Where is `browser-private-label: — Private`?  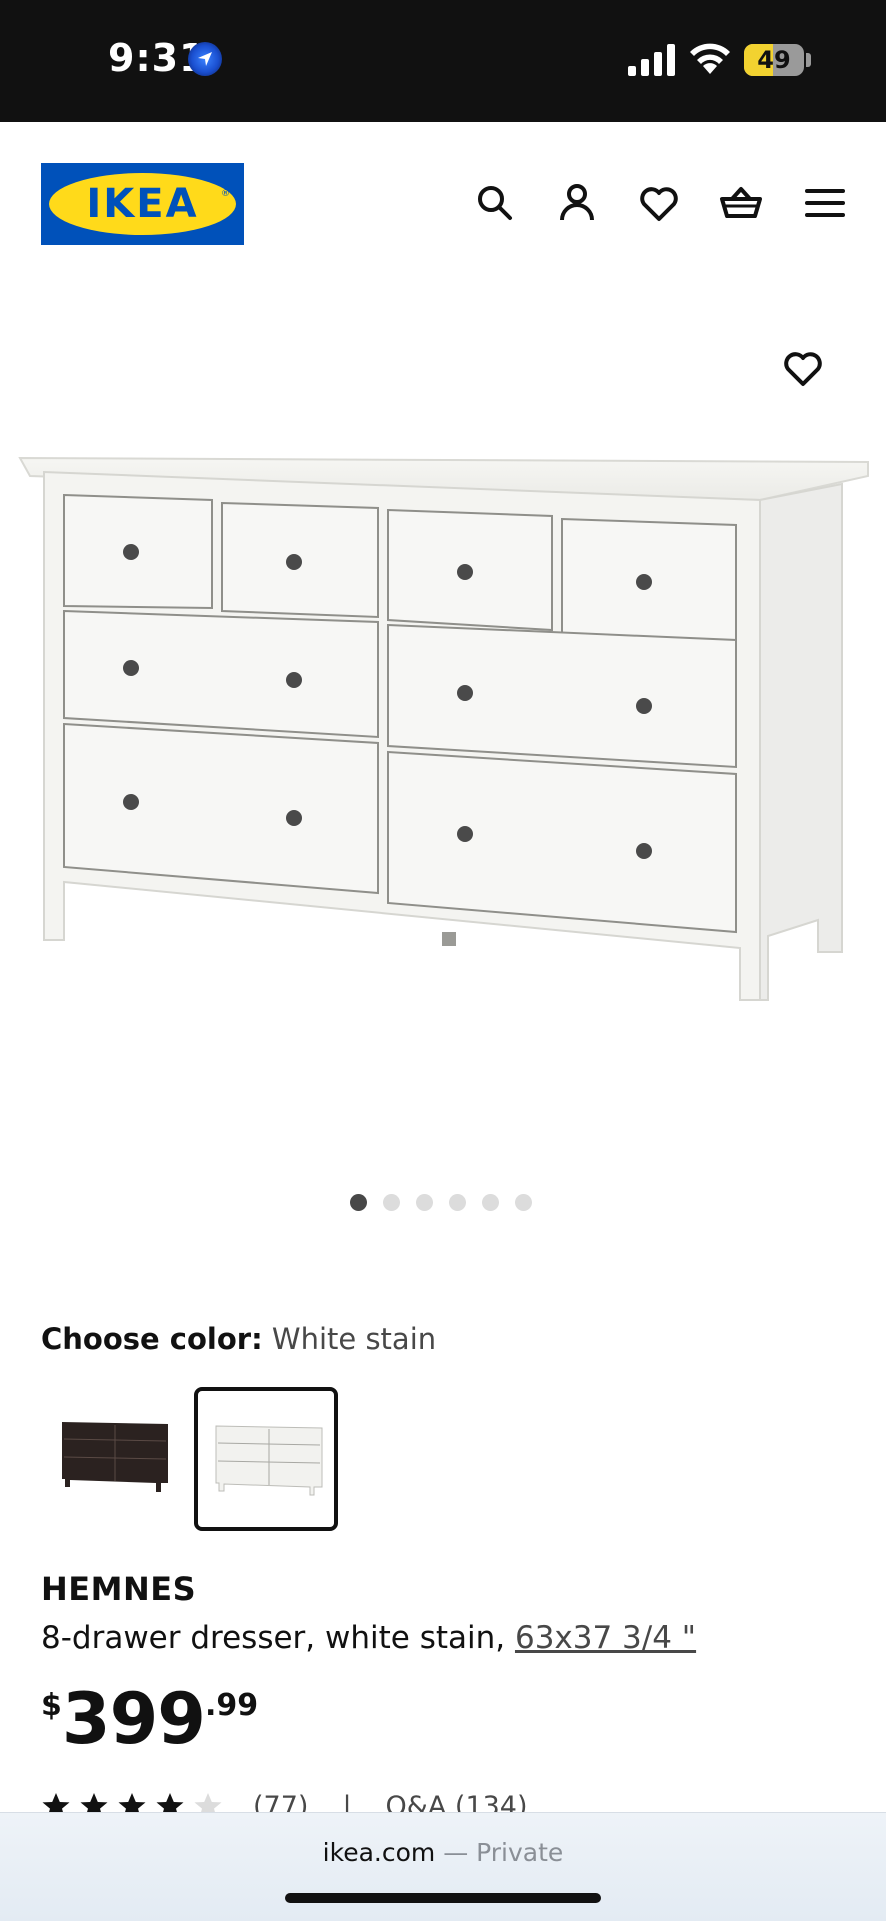 browser-private-label: — Private is located at coordinates (499, 1852).